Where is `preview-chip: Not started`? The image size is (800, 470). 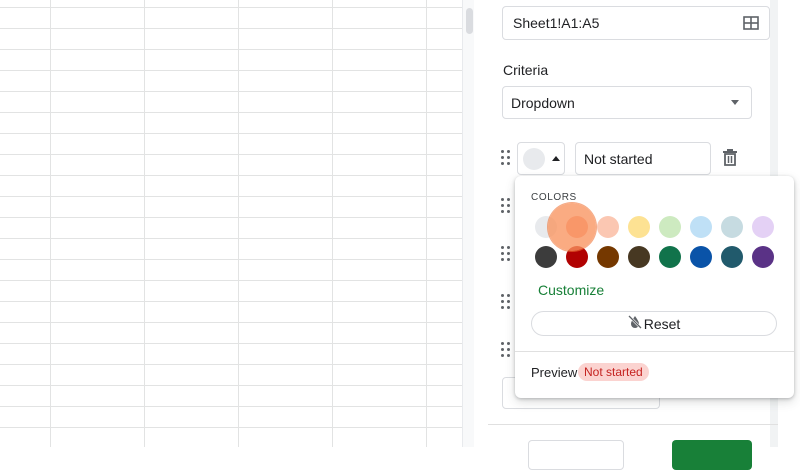
preview-chip: Not started is located at coordinates (613, 372).